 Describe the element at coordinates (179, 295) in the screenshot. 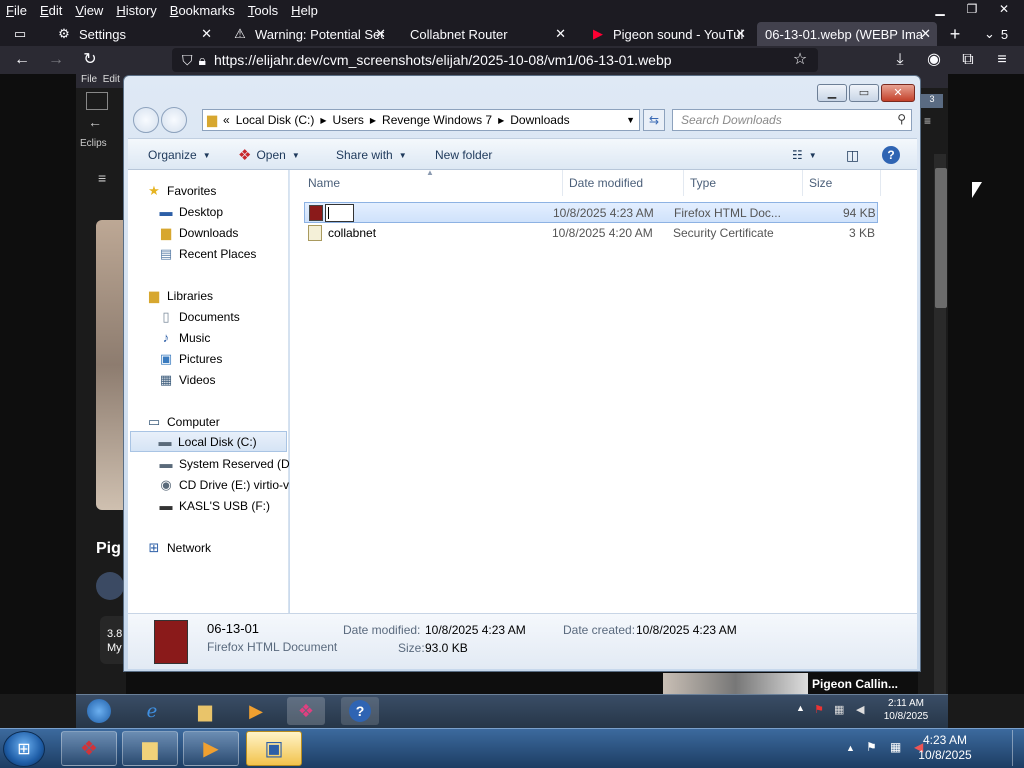

I see `nav-libraries: ▆ Libraries` at that location.